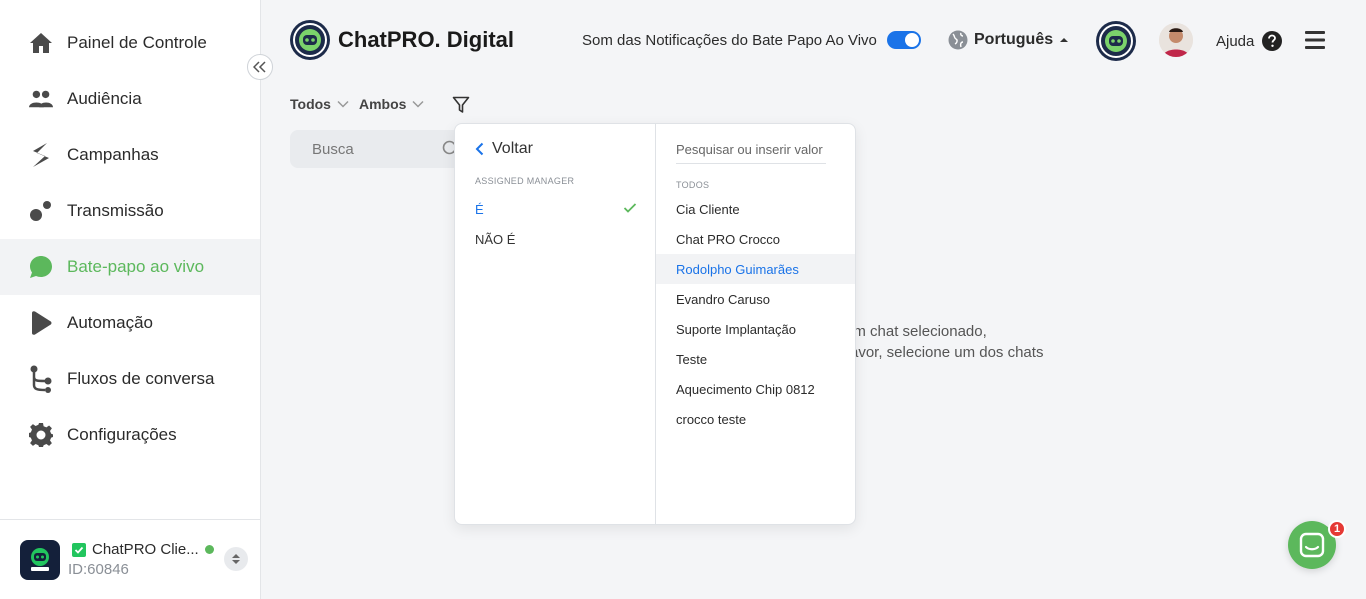  What do you see at coordinates (41, 379) in the screenshot?
I see `flow-icon` at bounding box center [41, 379].